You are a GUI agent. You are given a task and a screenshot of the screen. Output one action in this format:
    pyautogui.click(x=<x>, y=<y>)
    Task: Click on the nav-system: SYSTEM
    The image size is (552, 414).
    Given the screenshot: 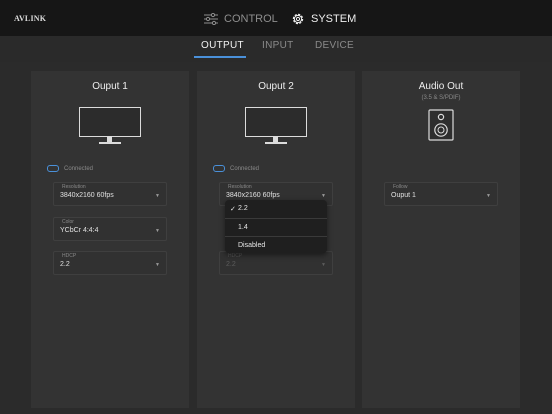 What is the action you would take?
    pyautogui.click(x=323, y=19)
    